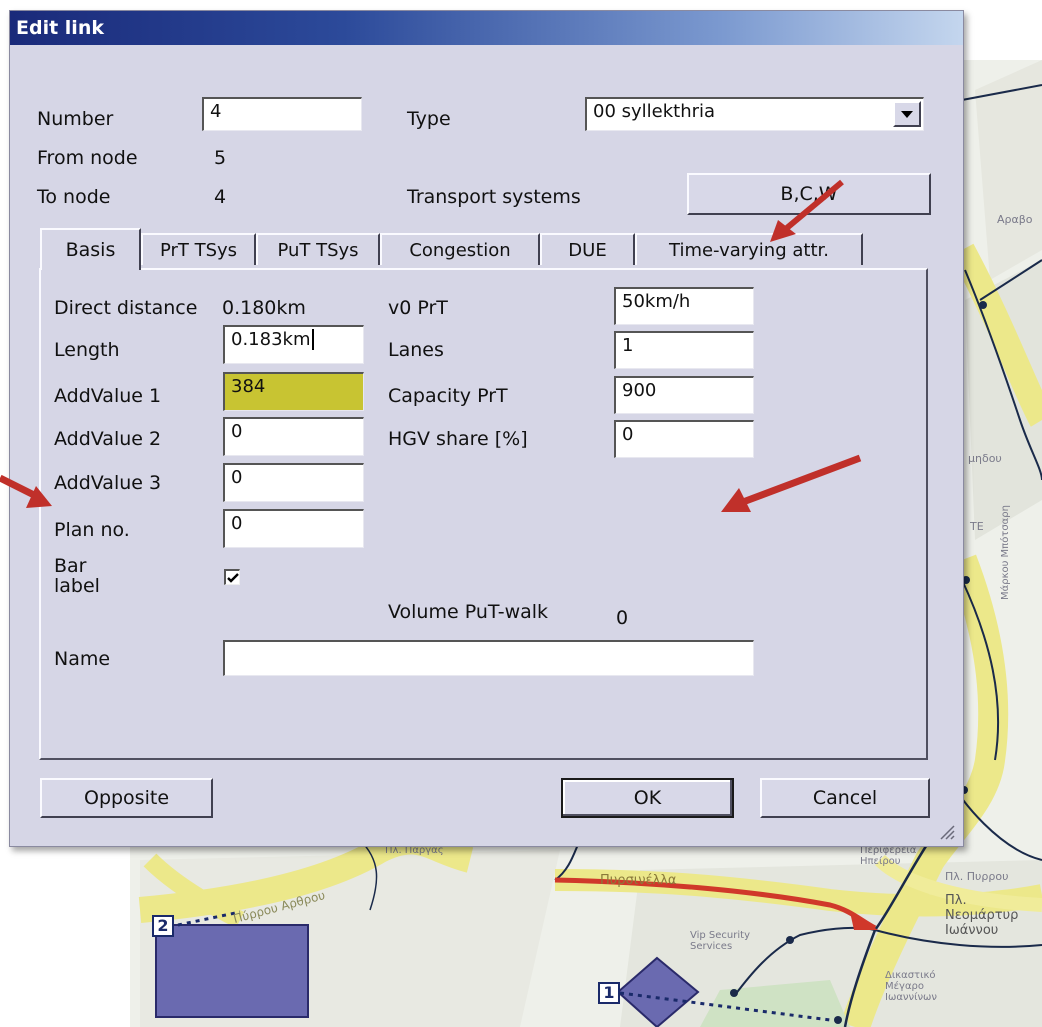 This screenshot has height=1027, width=1042. What do you see at coordinates (70, 566) in the screenshot?
I see `bar-label-line1: Bar` at bounding box center [70, 566].